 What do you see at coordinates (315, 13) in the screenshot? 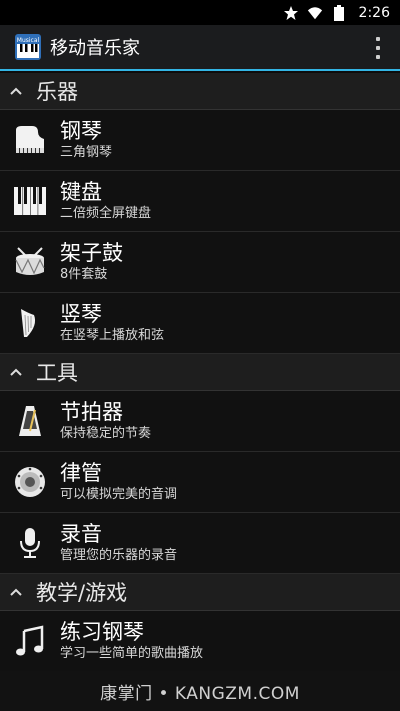
I see `wifi-icon` at bounding box center [315, 13].